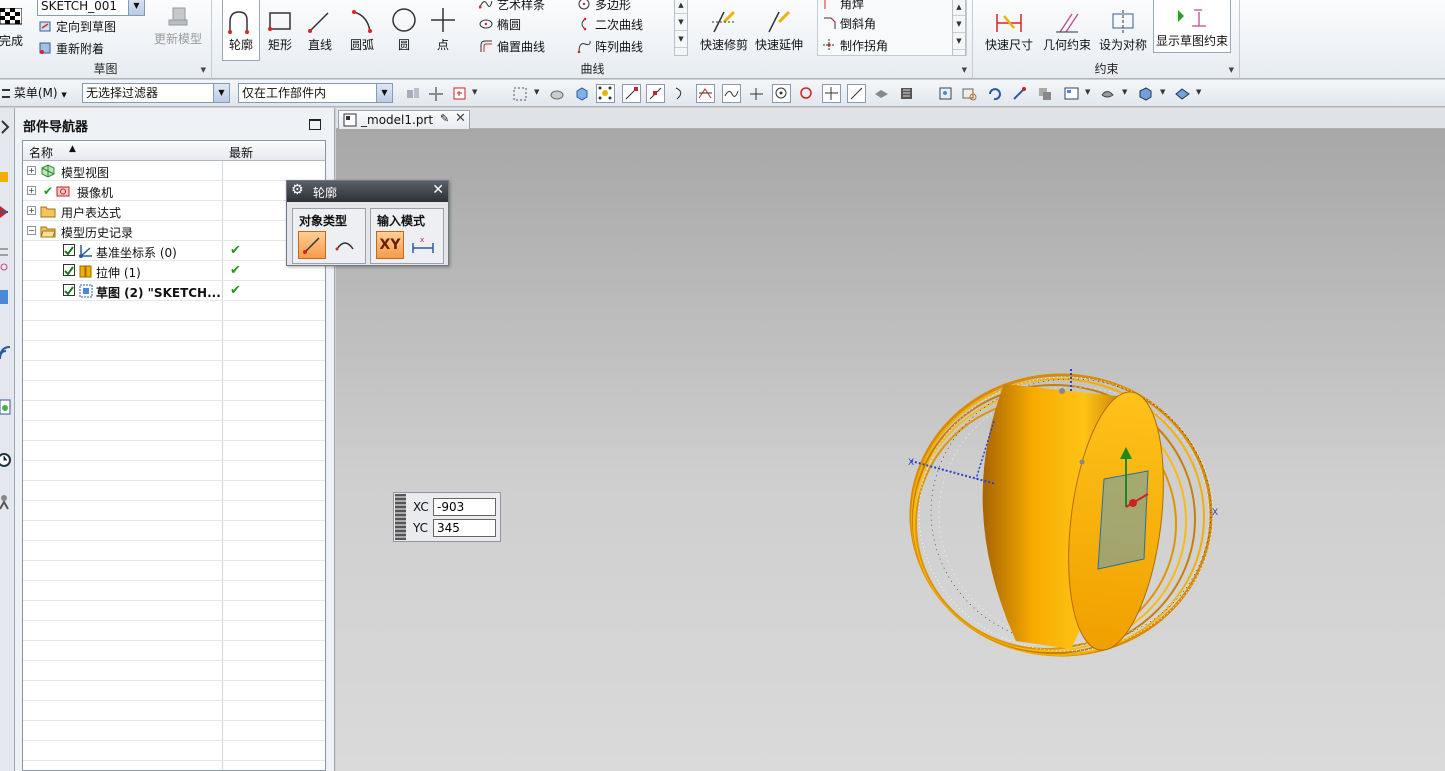 Image resolution: width=1445 pixels, height=771 pixels. Describe the element at coordinates (631, 93) in the screenshot. I see `end-point-icon` at that location.